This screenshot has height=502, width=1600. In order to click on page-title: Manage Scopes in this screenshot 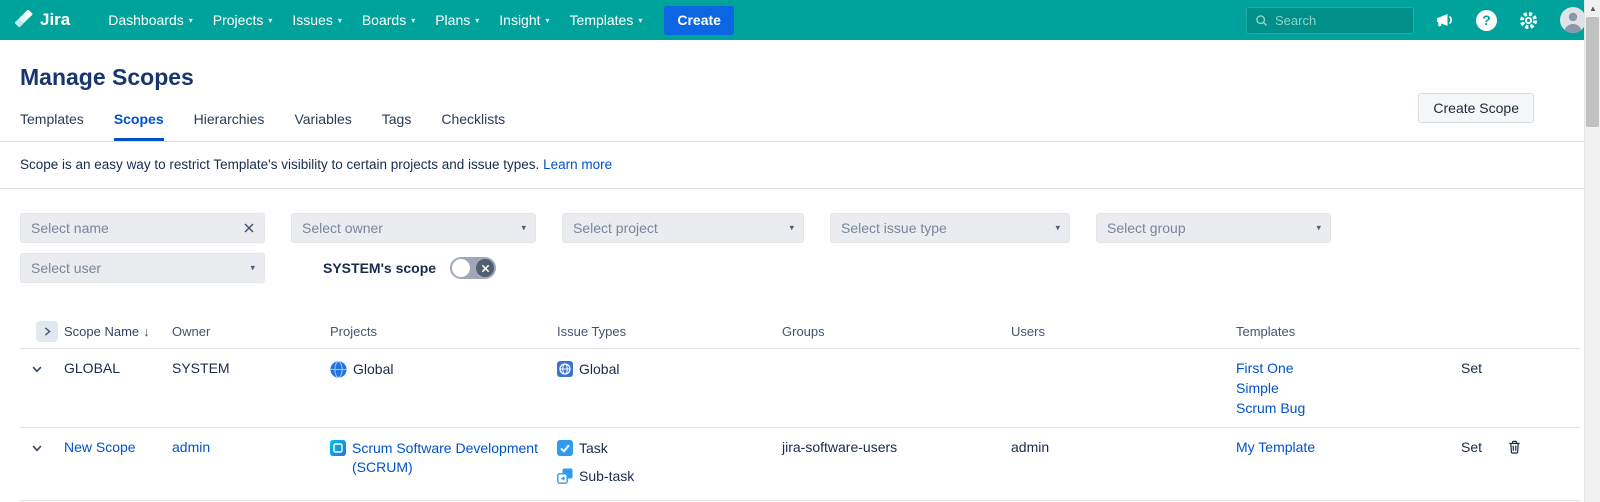, I will do `click(107, 77)`.